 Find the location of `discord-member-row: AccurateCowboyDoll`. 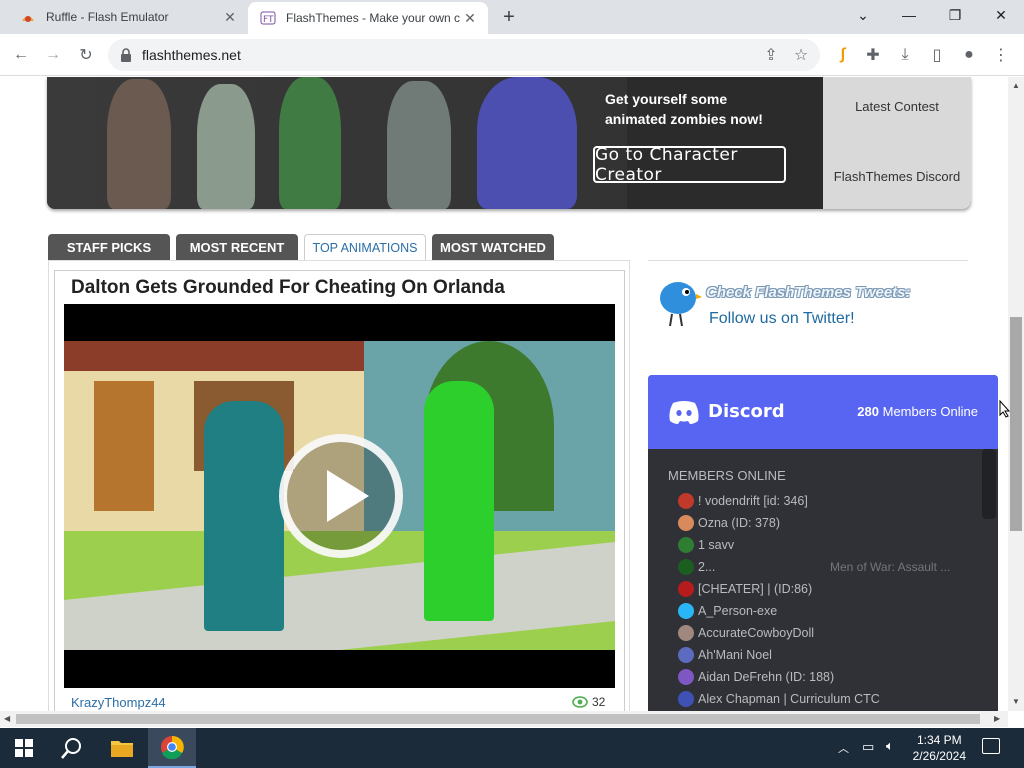

discord-member-row: AccurateCowboyDoll is located at coordinates (746, 633).